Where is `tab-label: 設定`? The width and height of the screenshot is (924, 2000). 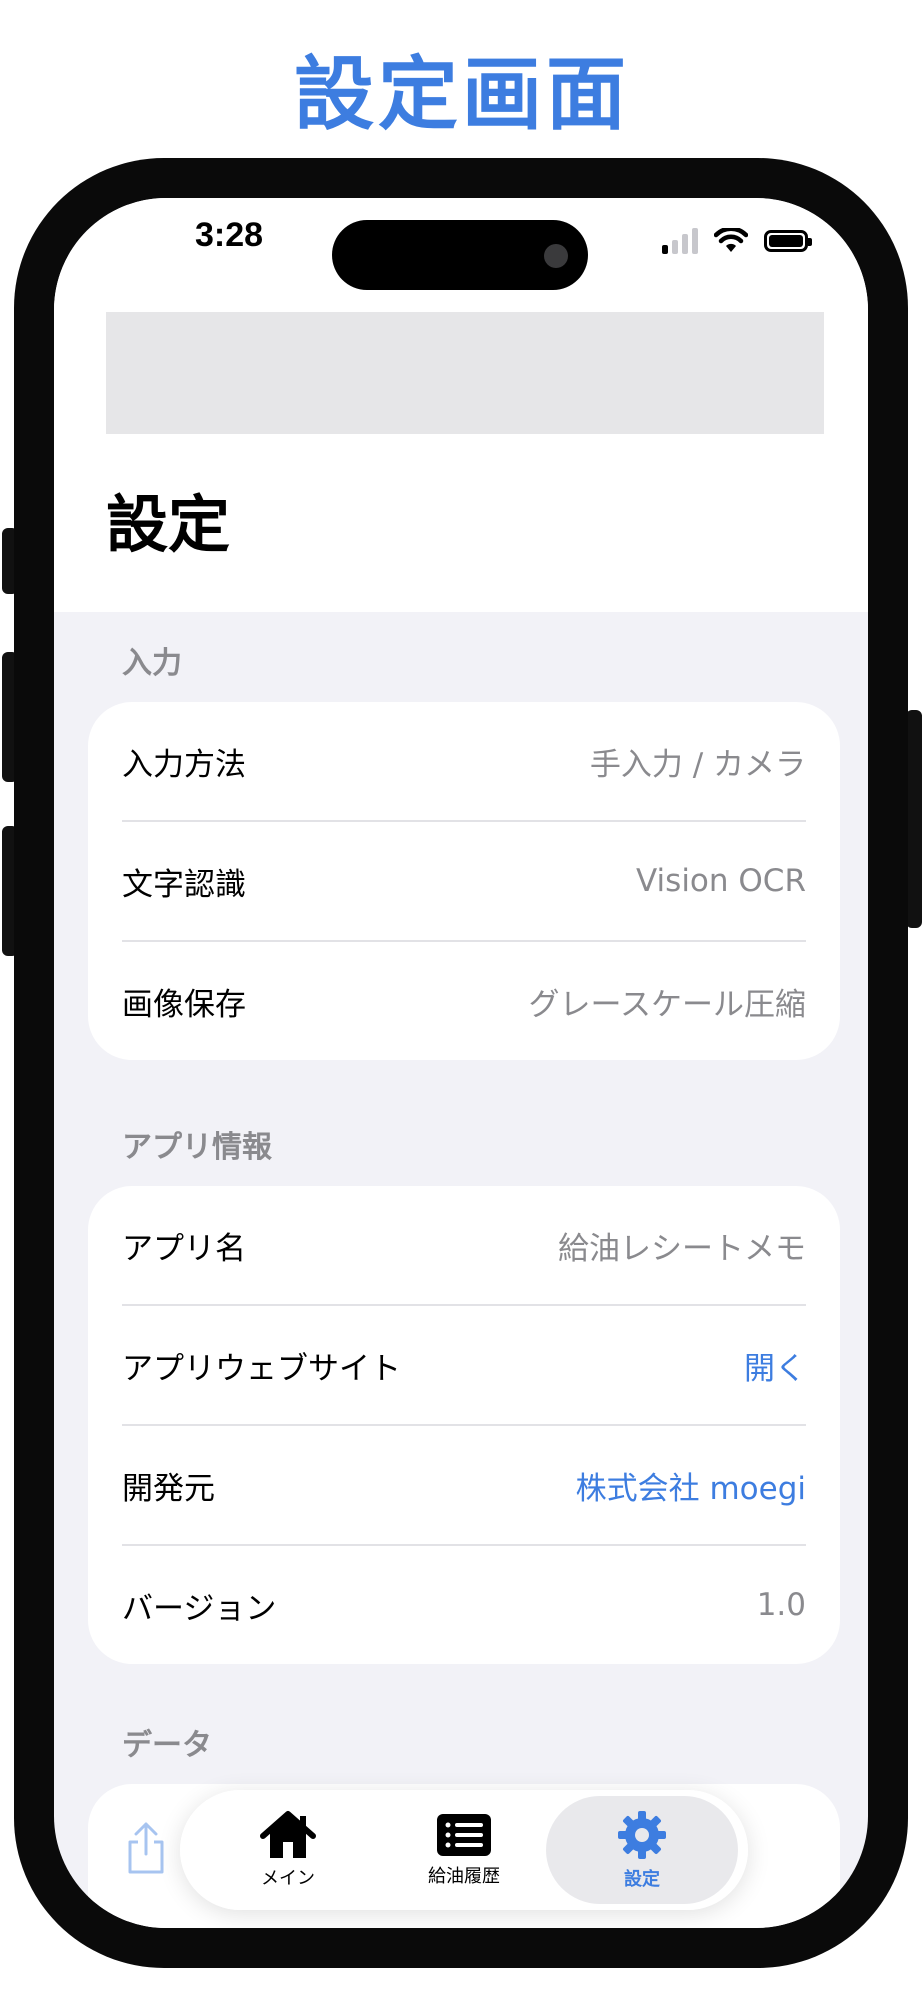 tab-label: 設定 is located at coordinates (642, 1879).